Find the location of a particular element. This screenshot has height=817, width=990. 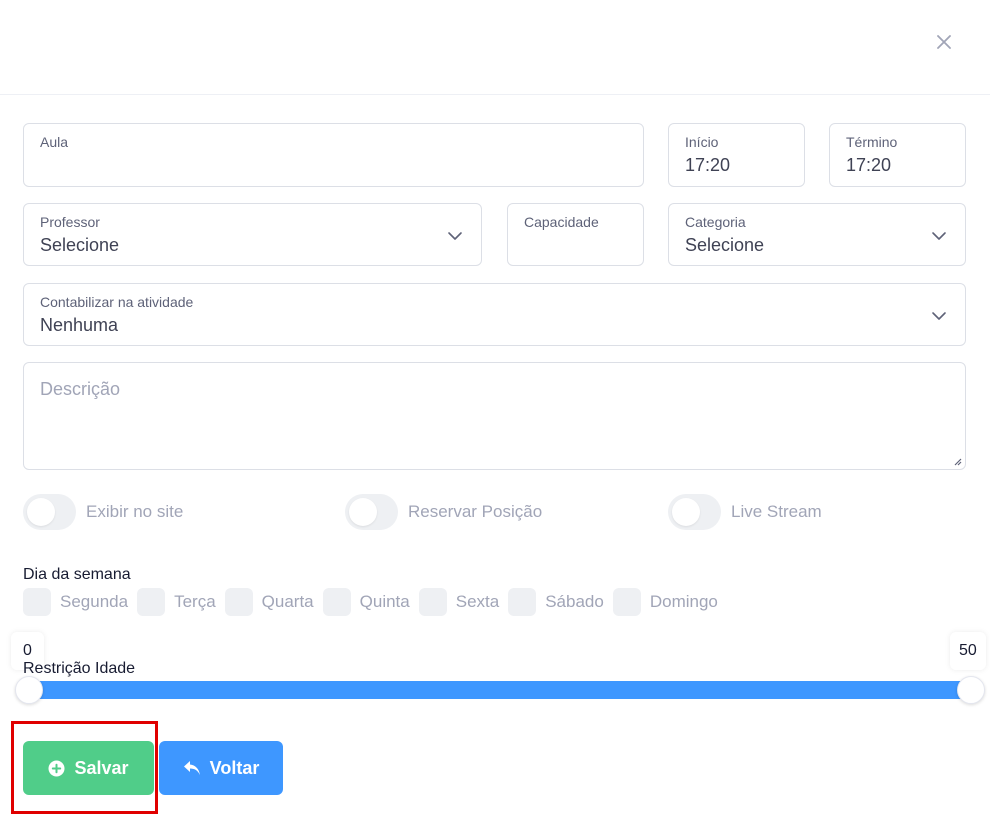

aula-label: Aula is located at coordinates (54, 142).